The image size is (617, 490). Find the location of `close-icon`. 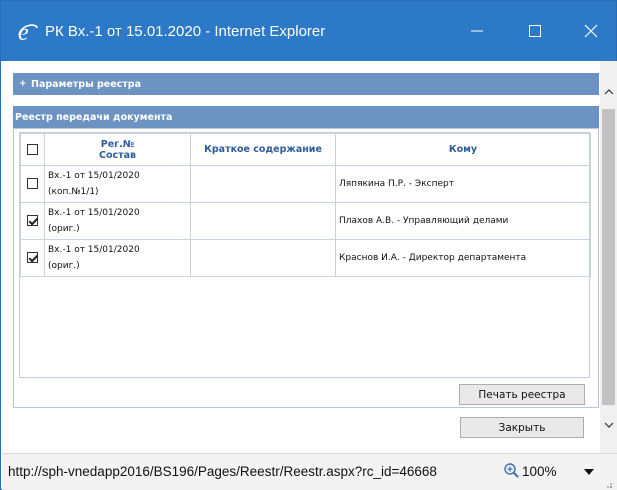

close-icon is located at coordinates (591, 31).